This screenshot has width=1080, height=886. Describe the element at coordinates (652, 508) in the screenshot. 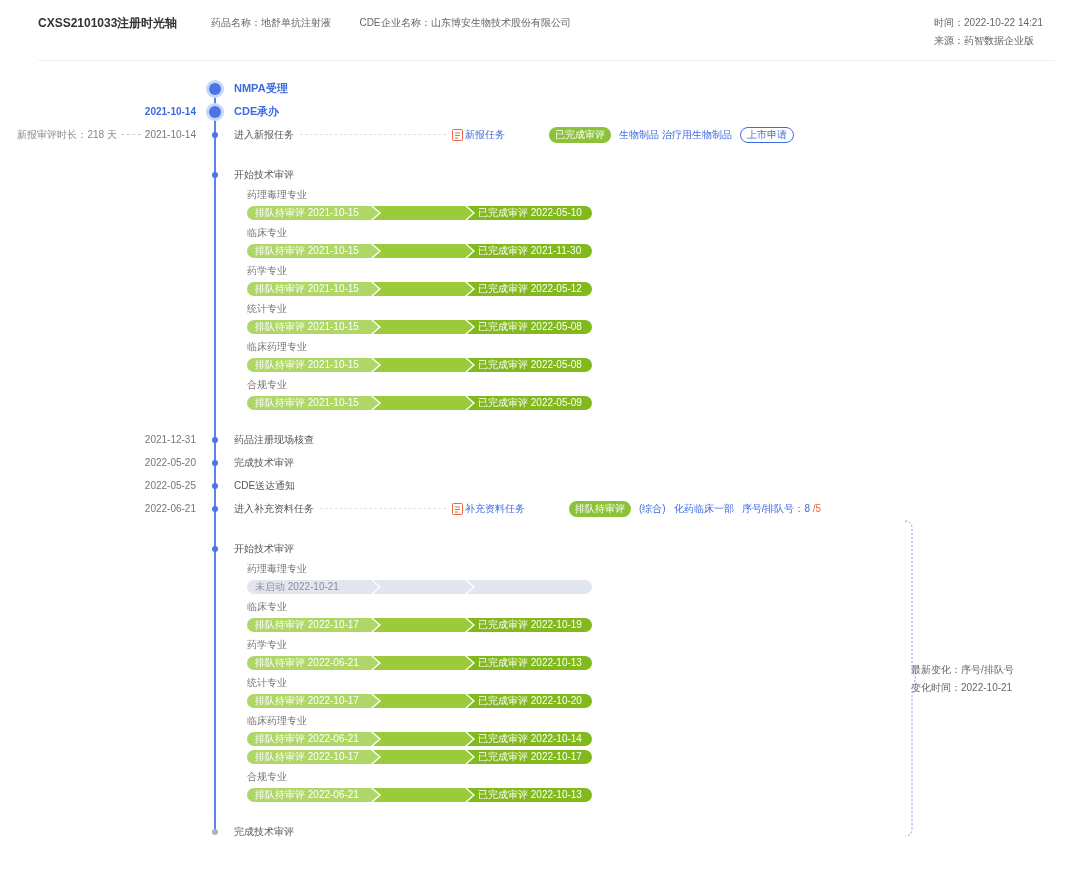

I see `category-label: (综合)` at that location.